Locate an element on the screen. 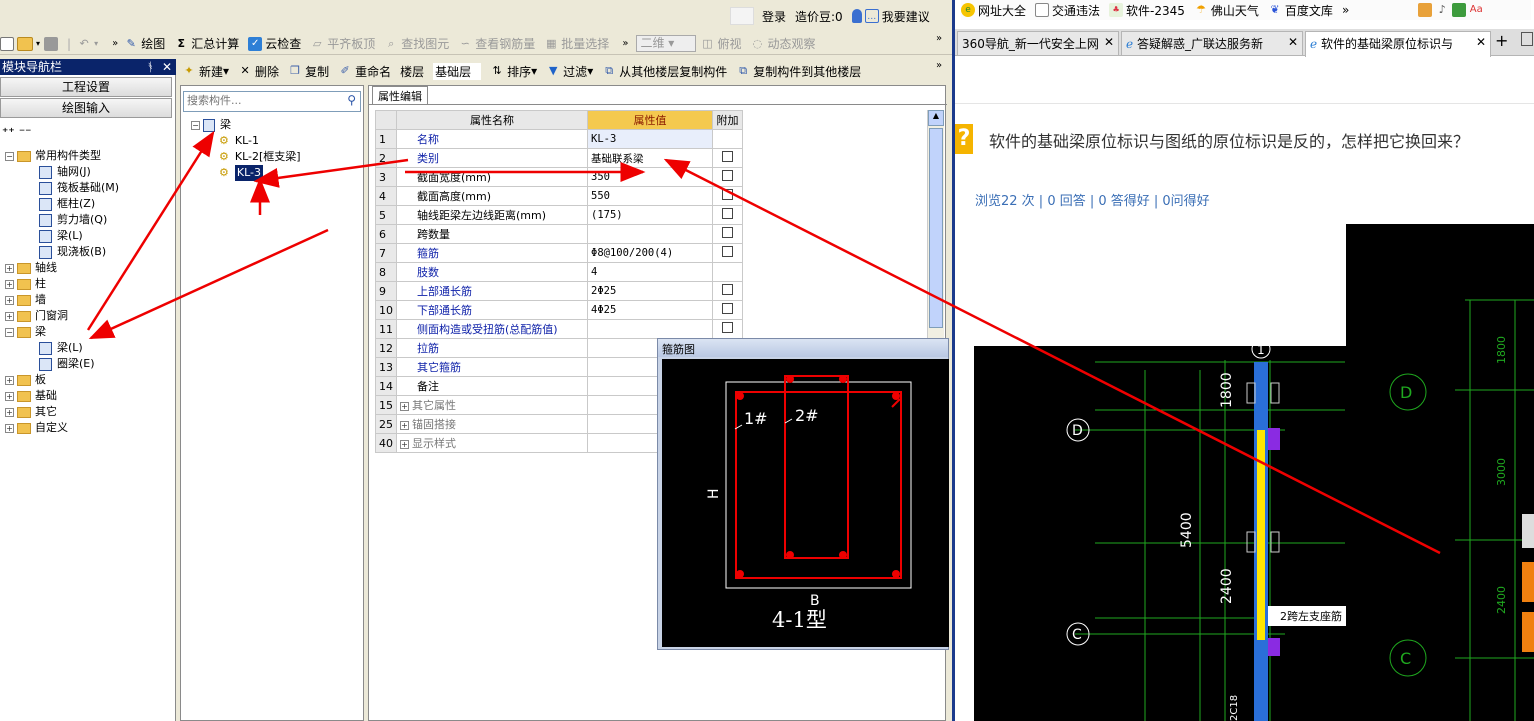 The image size is (1534, 721). nav-tree-item: + 柱 is located at coordinates (62, 284).